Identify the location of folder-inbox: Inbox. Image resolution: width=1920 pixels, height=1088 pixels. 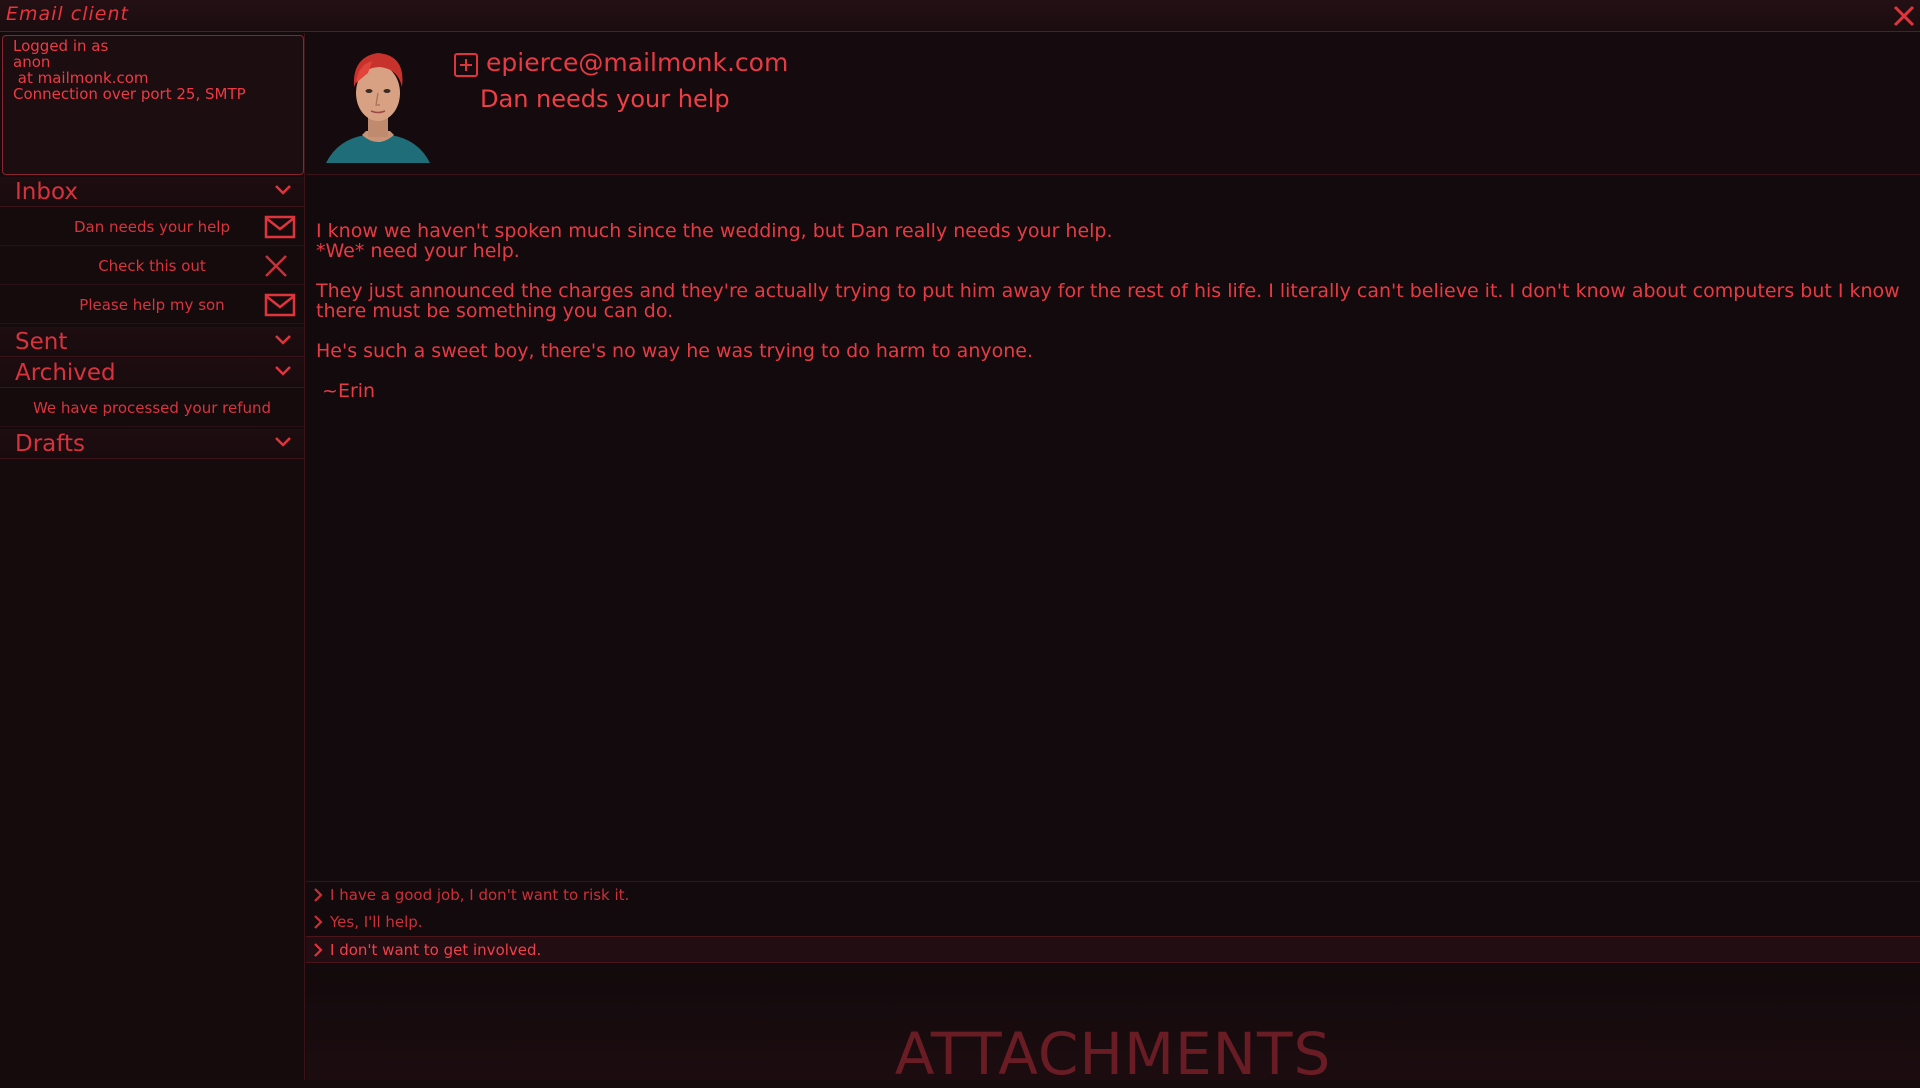
(152, 192).